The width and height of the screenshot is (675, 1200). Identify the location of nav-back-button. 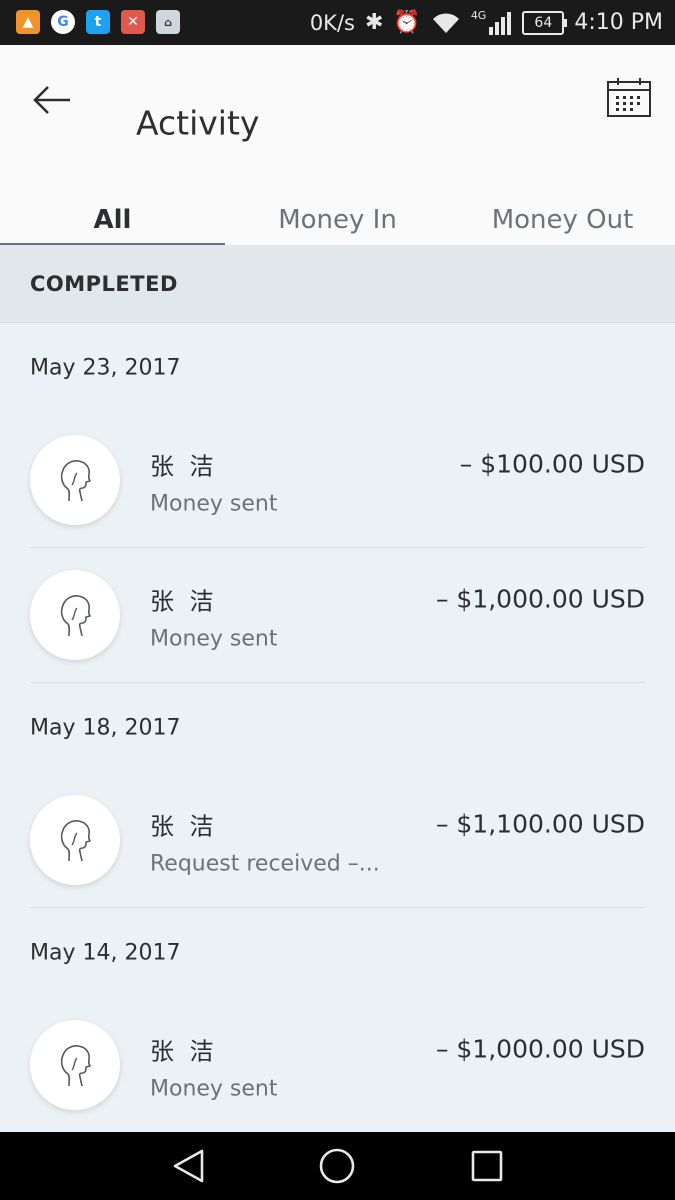
(188, 1166).